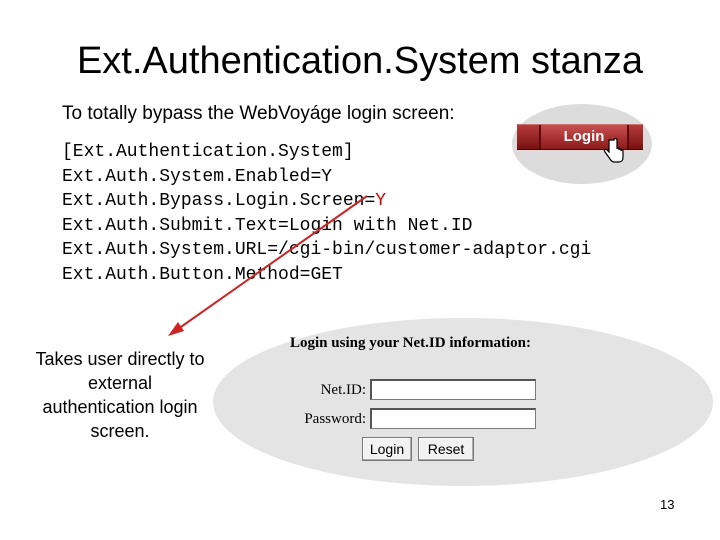 This screenshot has height=540, width=720. Describe the element at coordinates (268, 265) in the screenshot. I see `red-arrow-icon` at that location.